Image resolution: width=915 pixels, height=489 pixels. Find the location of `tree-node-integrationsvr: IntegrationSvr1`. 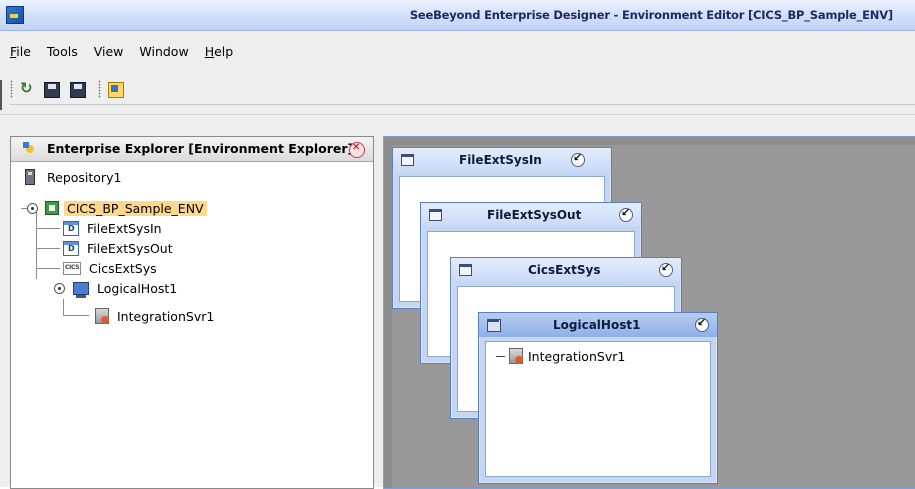

tree-node-integrationsvr: IntegrationSvr1 is located at coordinates (156, 316).